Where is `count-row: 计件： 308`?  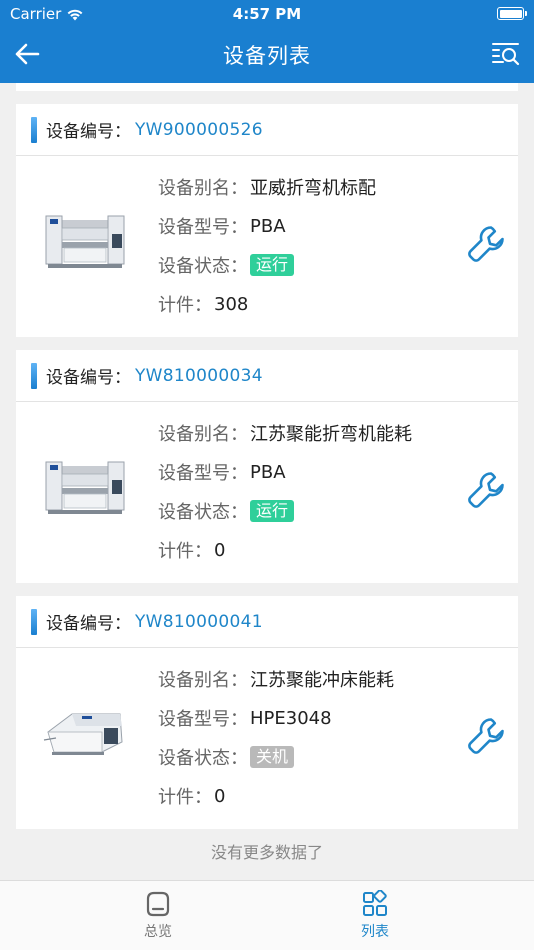 count-row: 计件： 308 is located at coordinates (203, 304).